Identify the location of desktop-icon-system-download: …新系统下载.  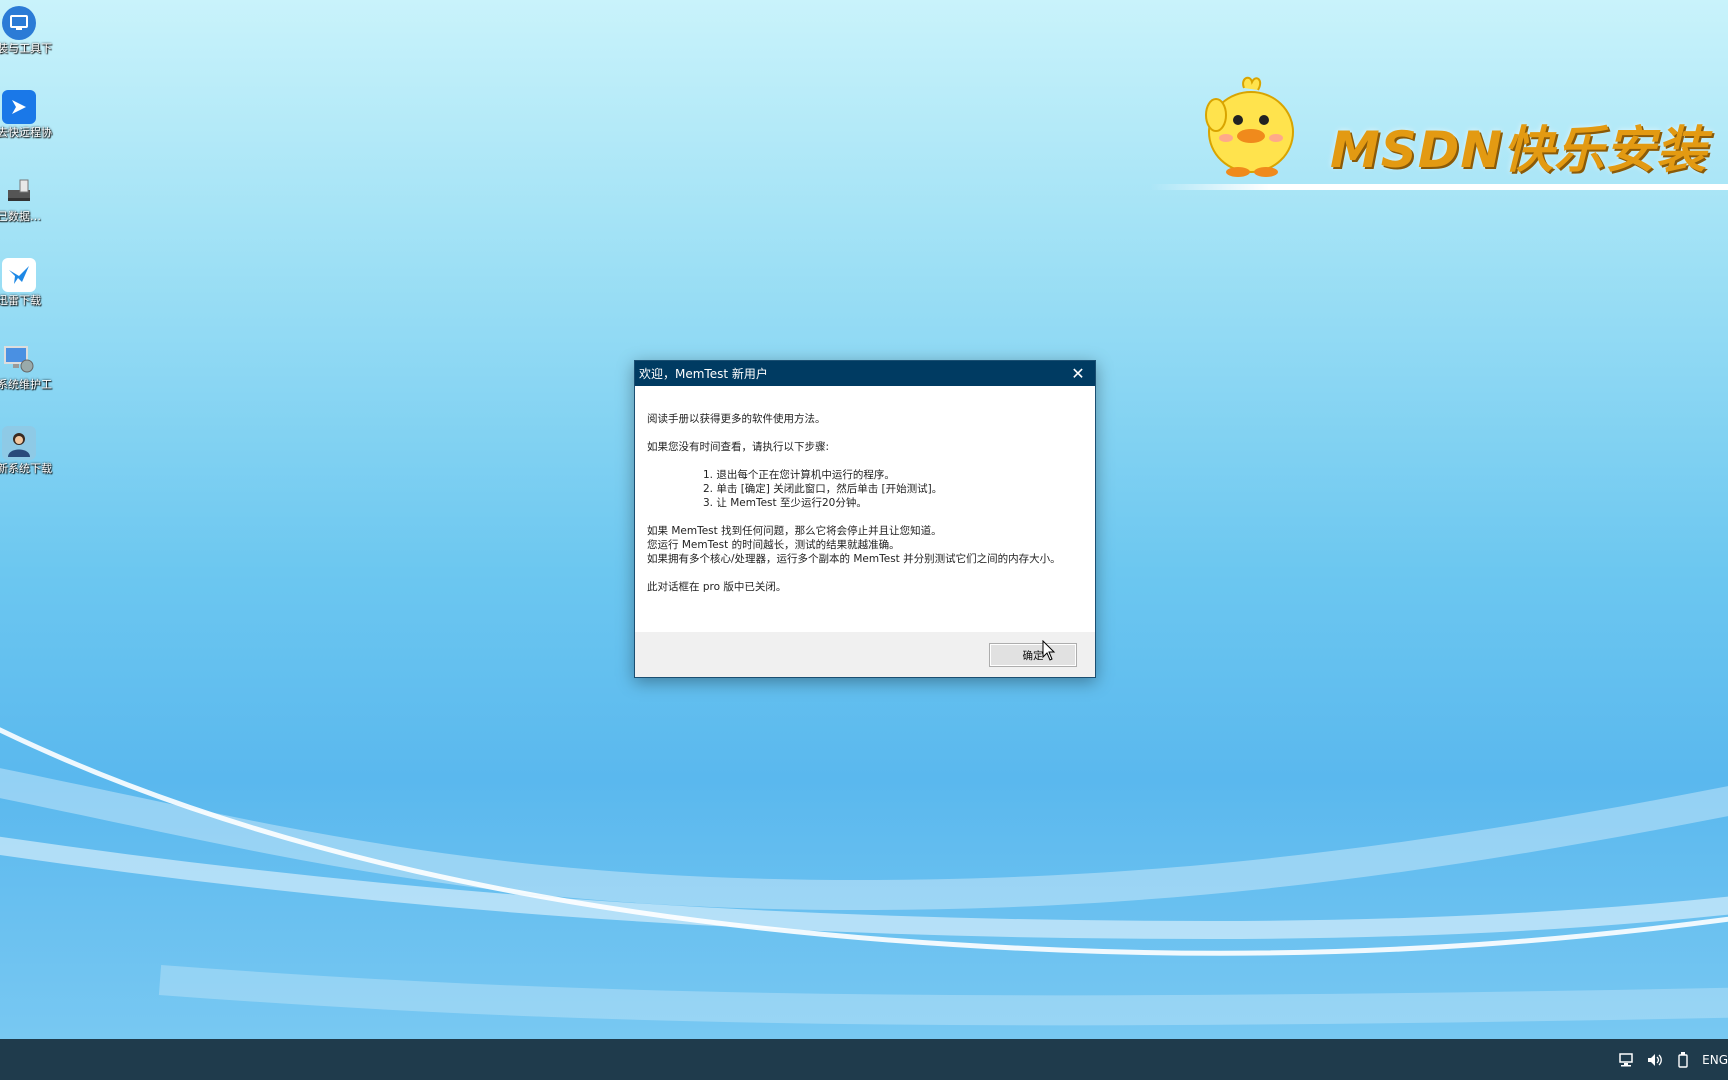
(32, 448).